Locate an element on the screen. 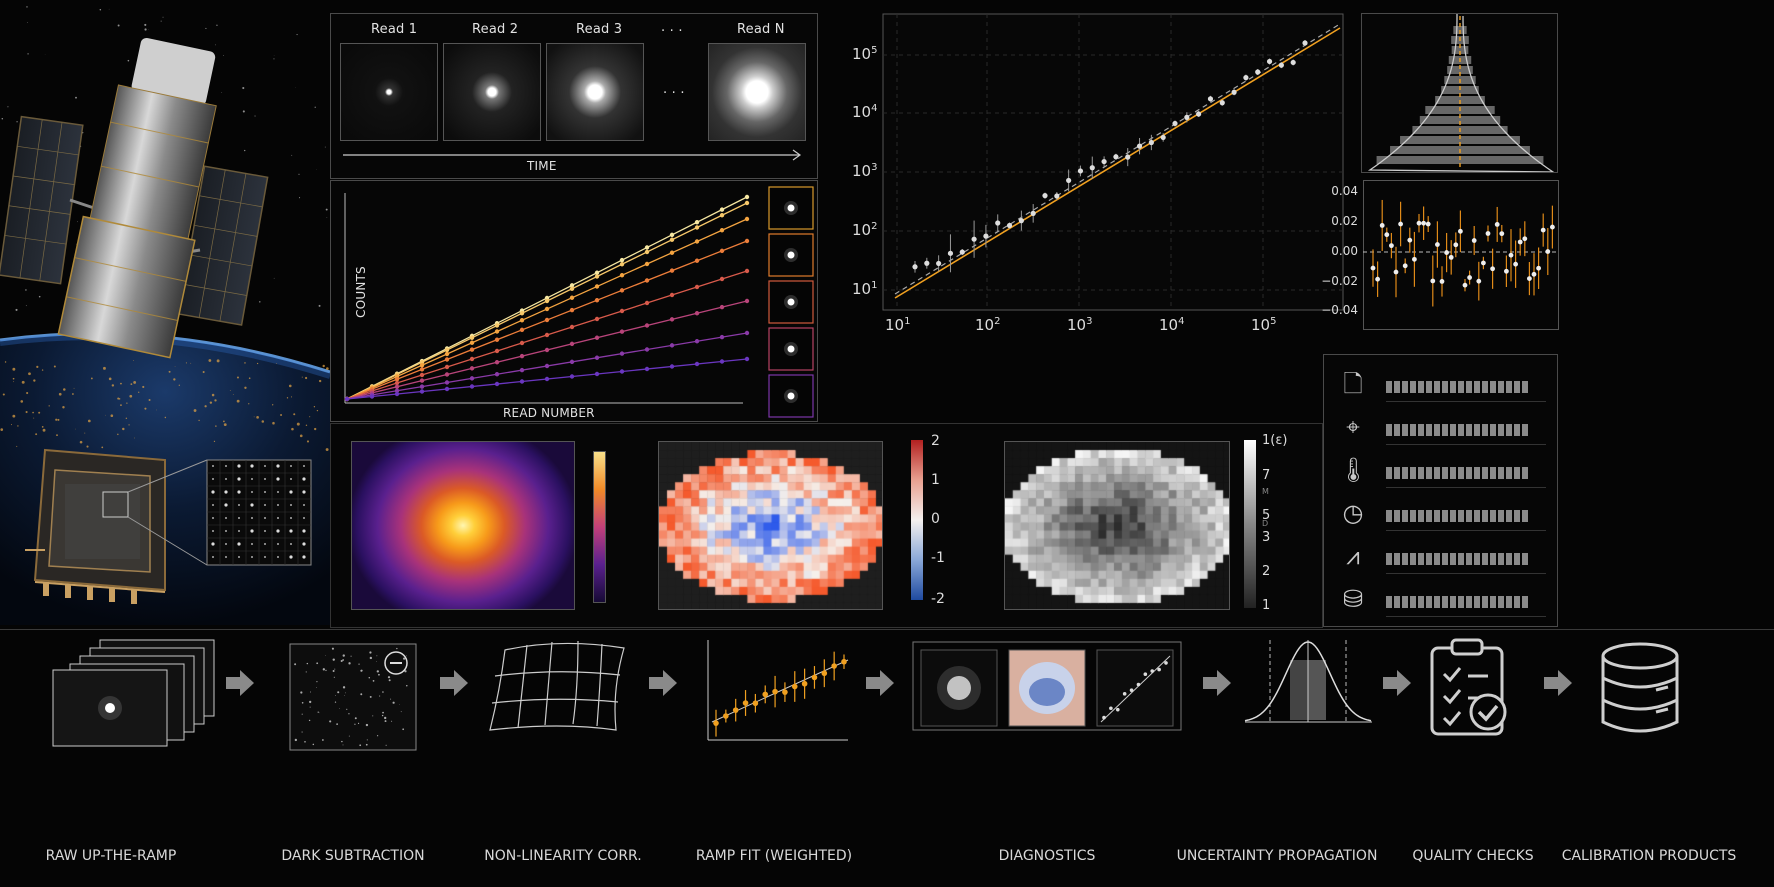  pipeline-stage-label: DARK SUBTRACTION is located at coordinates (353, 856).